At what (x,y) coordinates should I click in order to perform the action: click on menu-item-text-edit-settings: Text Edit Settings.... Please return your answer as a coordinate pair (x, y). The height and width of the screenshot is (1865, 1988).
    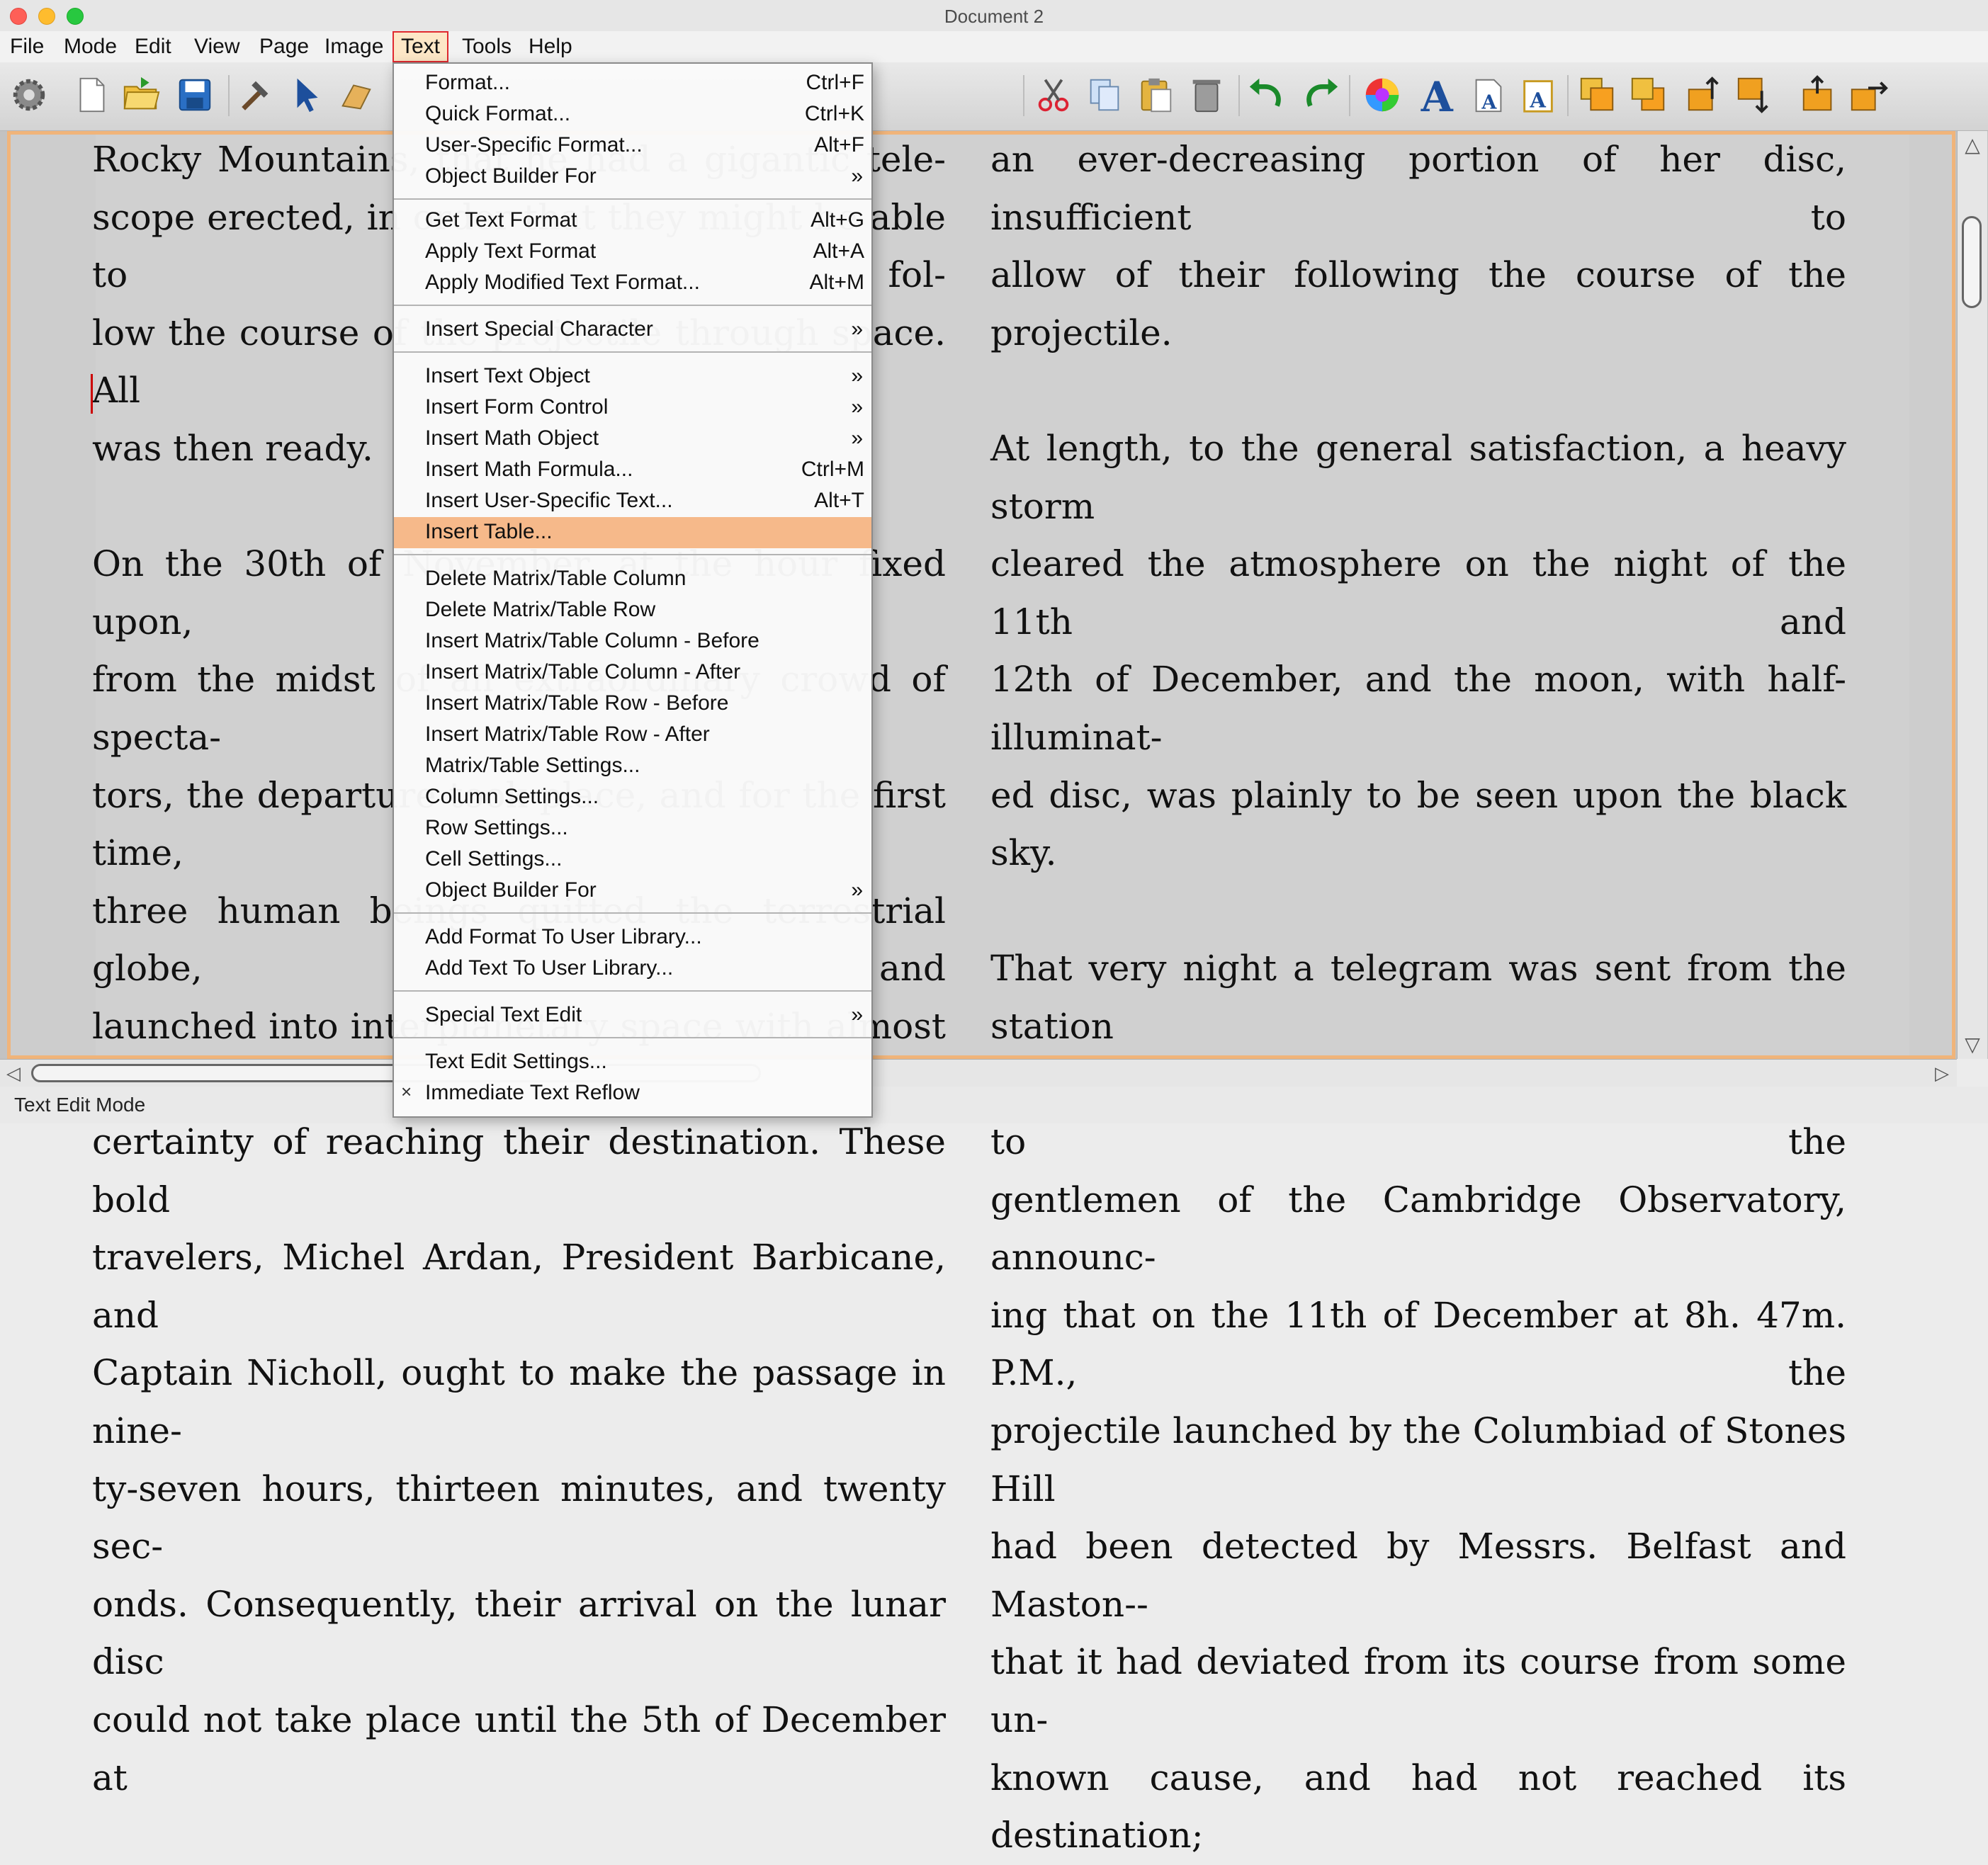
    Looking at the image, I should click on (632, 1062).